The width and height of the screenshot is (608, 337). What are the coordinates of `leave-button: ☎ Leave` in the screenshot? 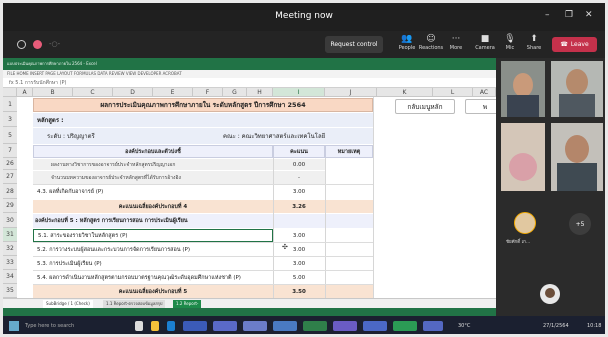 It's located at (574, 44).